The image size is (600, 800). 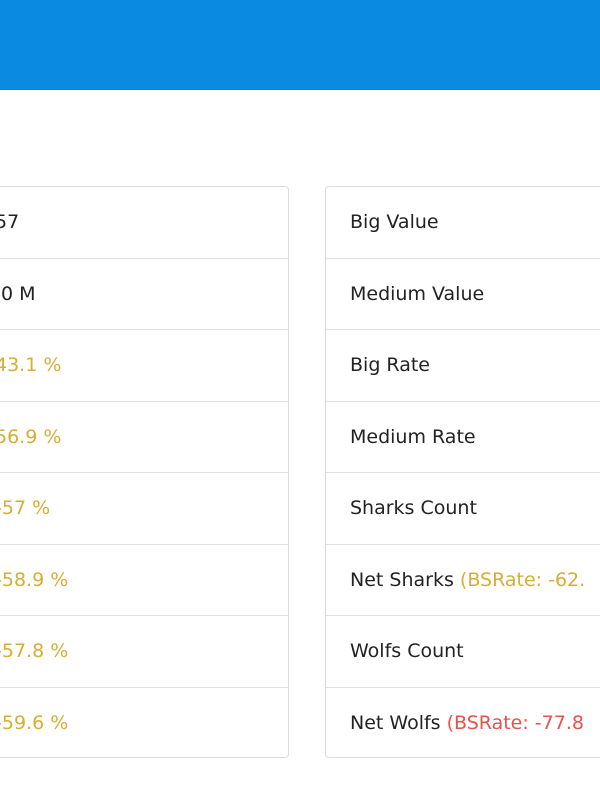 What do you see at coordinates (413, 508) in the screenshot?
I see `sharks-count-label: Sharks Count` at bounding box center [413, 508].